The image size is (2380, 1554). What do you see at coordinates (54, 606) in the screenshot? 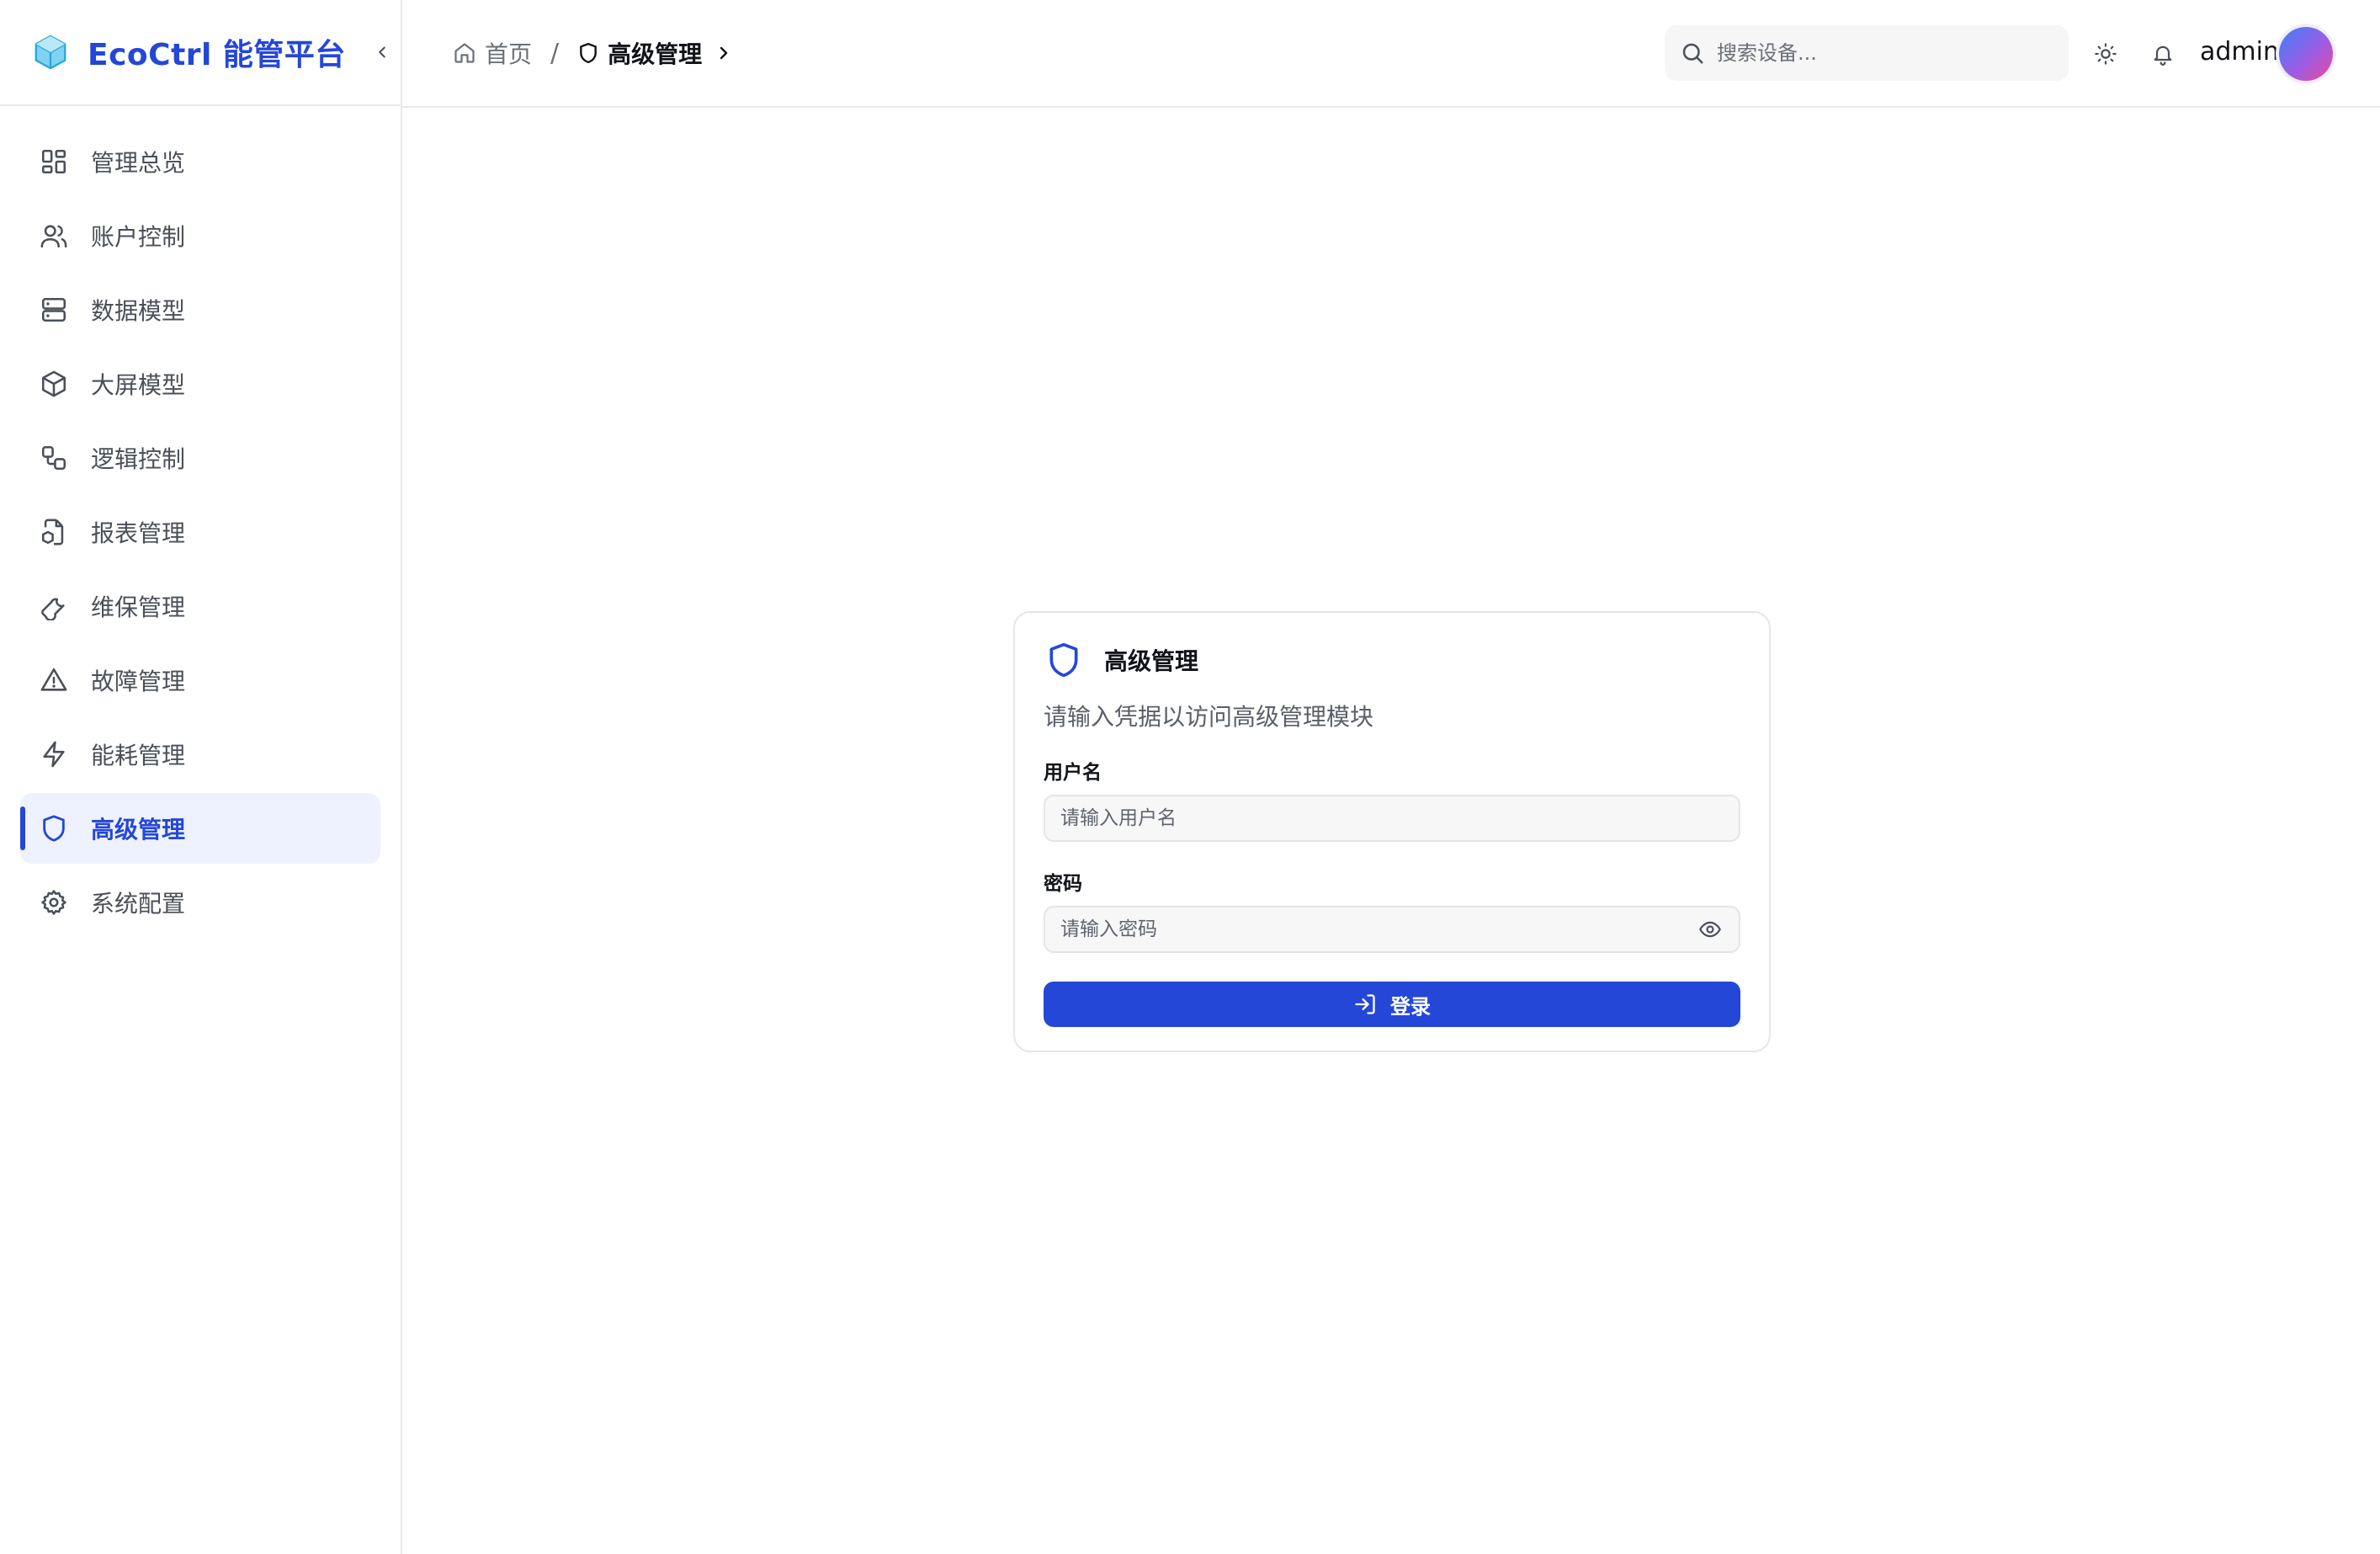
I see `wrench-icon` at bounding box center [54, 606].